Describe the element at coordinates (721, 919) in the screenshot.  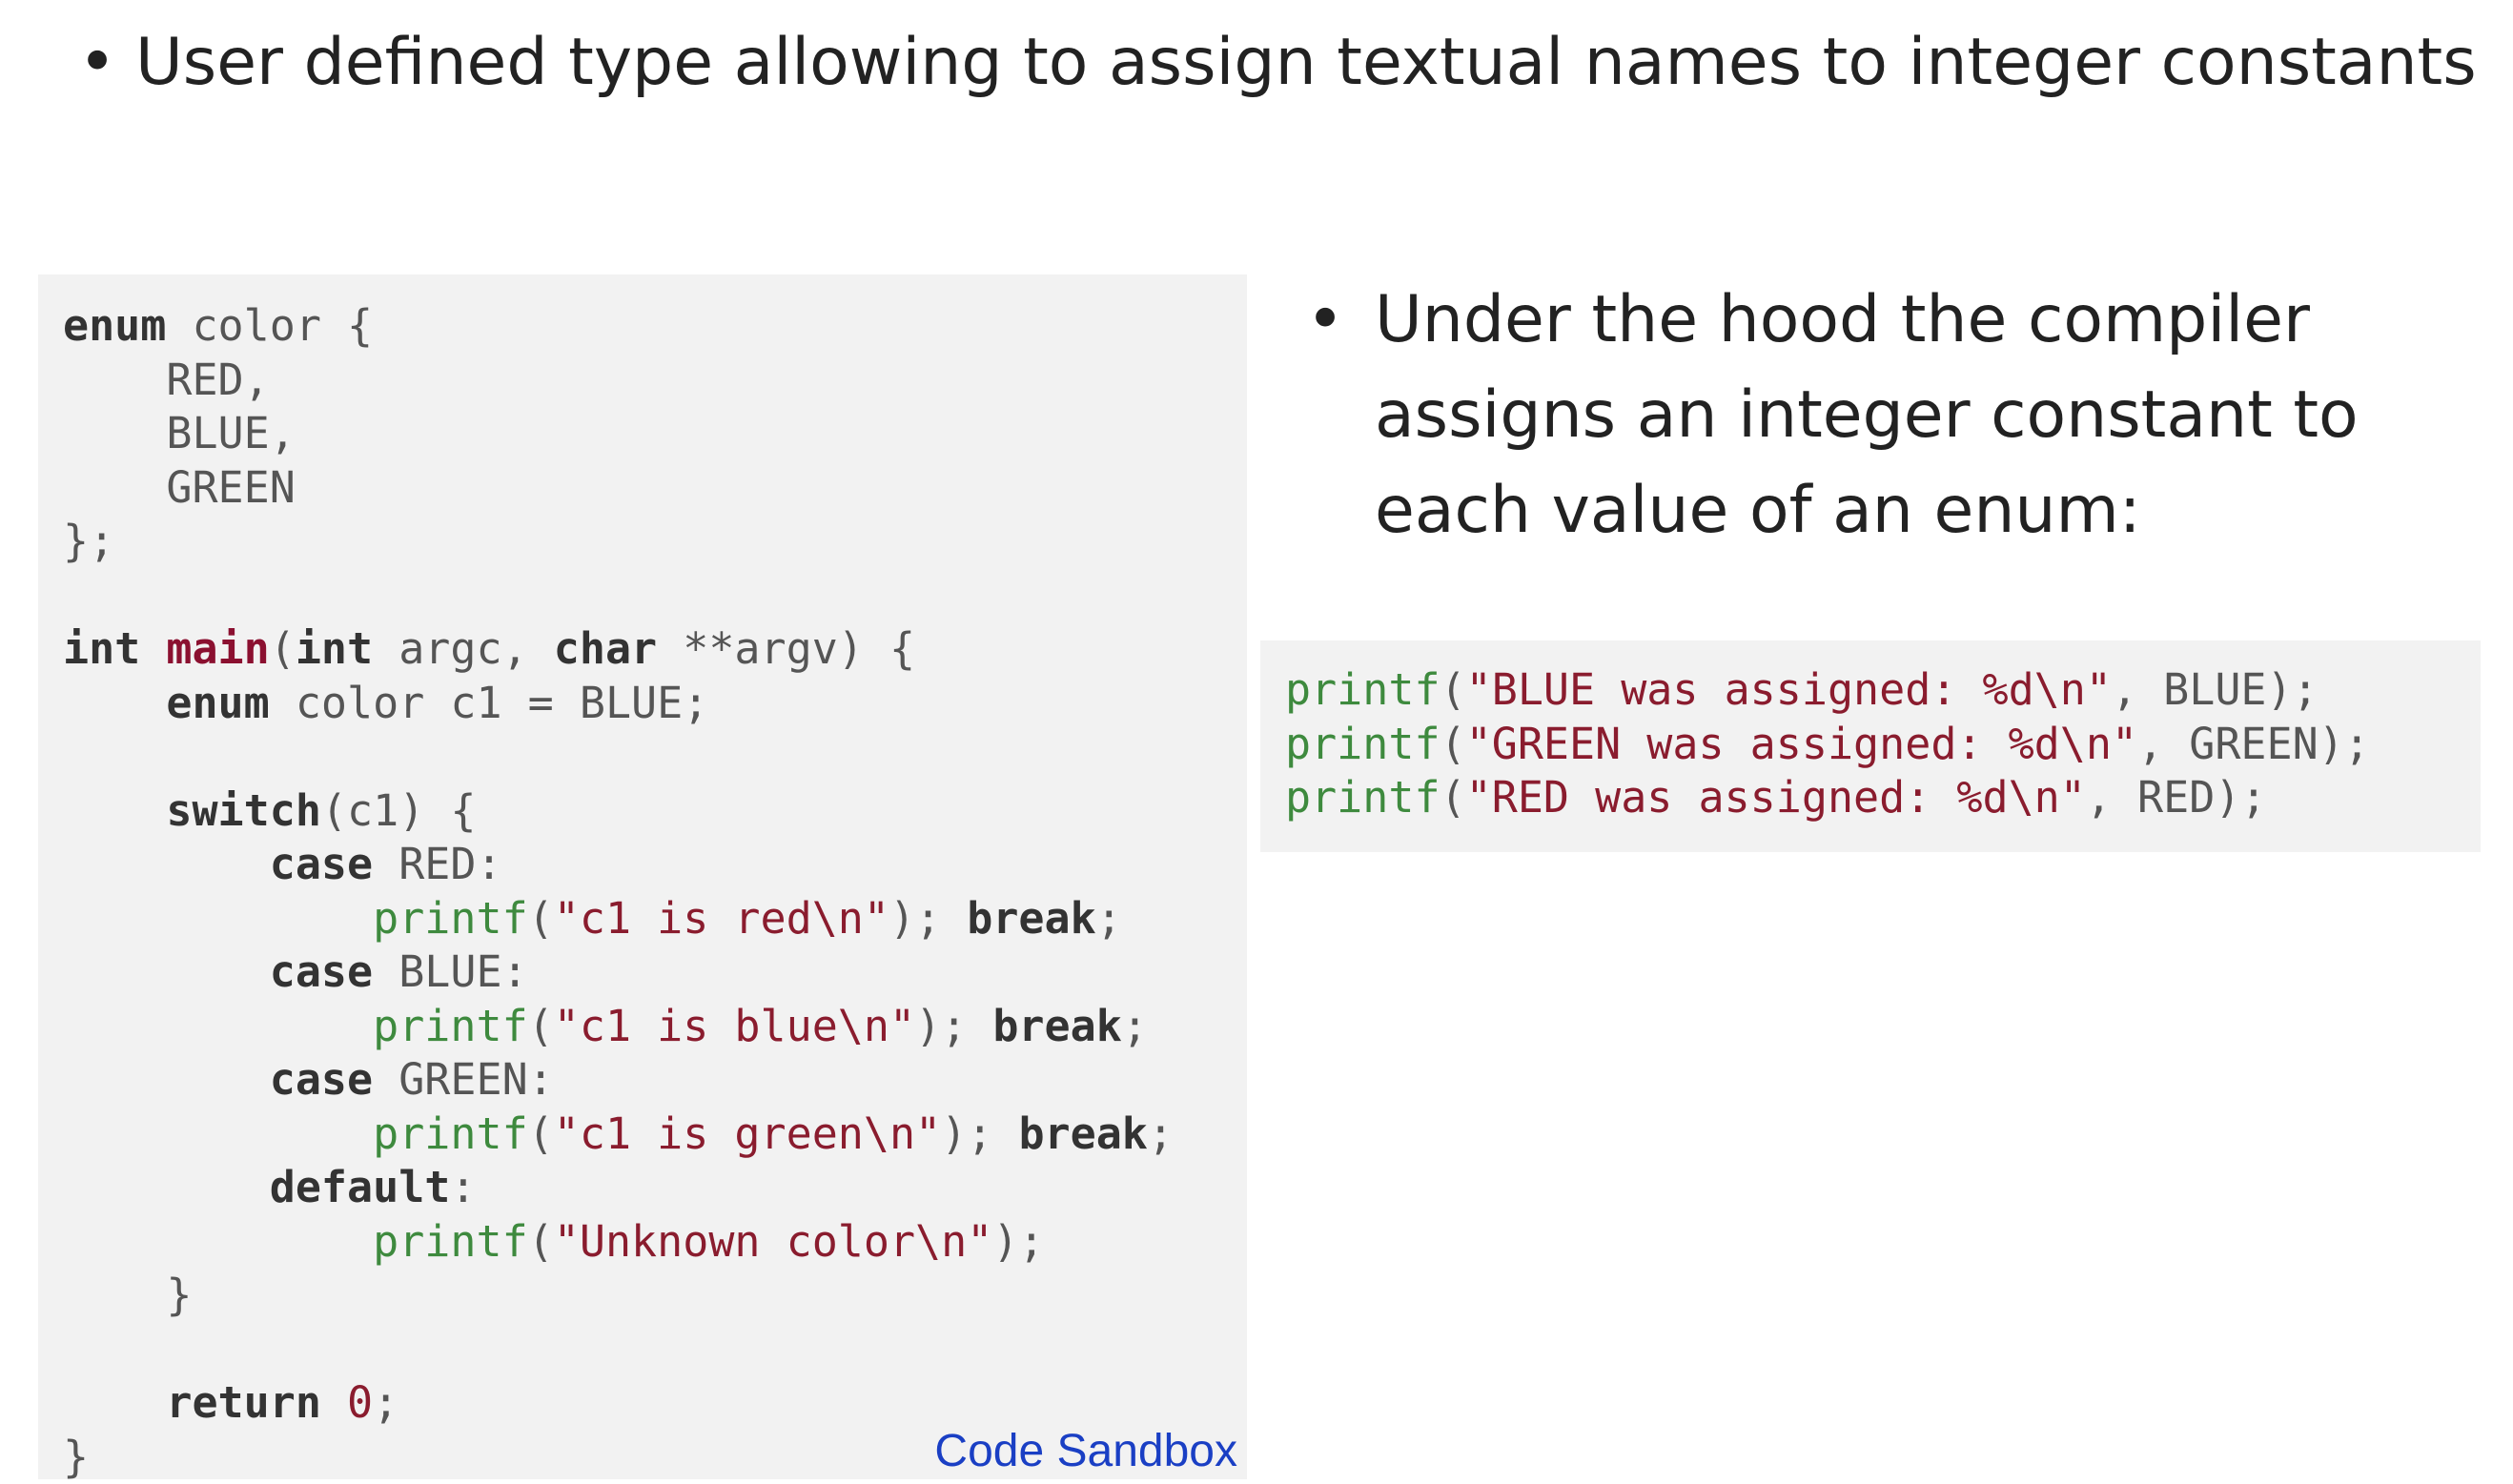
I see `code-token: "c1 is red\n"` at that location.